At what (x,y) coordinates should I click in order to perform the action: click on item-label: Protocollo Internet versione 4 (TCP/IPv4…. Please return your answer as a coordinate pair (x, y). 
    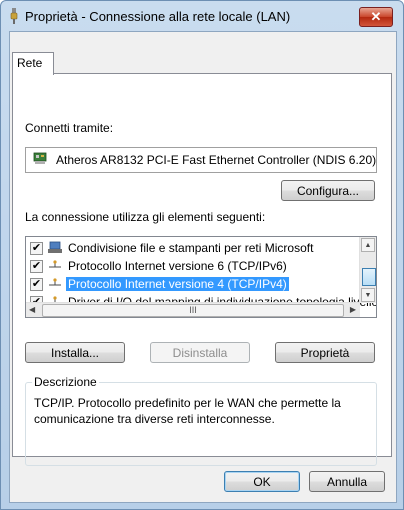
    Looking at the image, I should click on (177, 284).